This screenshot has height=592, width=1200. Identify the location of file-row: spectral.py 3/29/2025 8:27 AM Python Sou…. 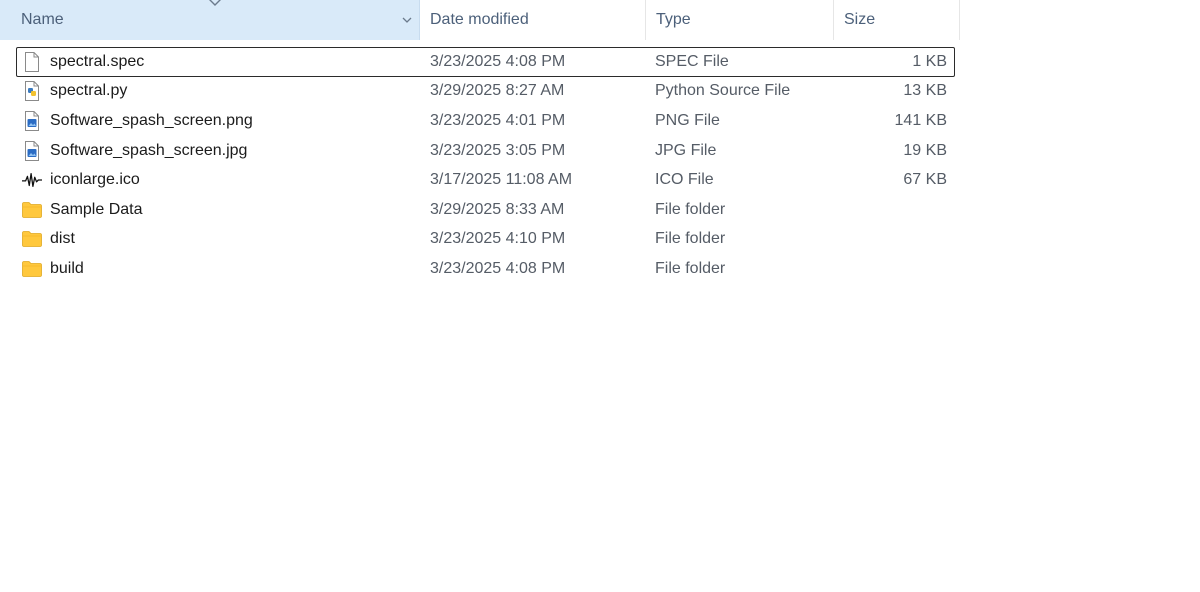
(485, 92).